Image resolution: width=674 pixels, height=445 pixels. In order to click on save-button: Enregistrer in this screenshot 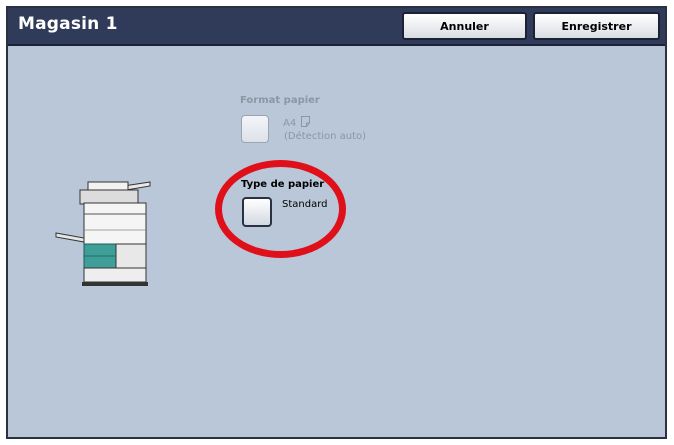, I will do `click(596, 26)`.